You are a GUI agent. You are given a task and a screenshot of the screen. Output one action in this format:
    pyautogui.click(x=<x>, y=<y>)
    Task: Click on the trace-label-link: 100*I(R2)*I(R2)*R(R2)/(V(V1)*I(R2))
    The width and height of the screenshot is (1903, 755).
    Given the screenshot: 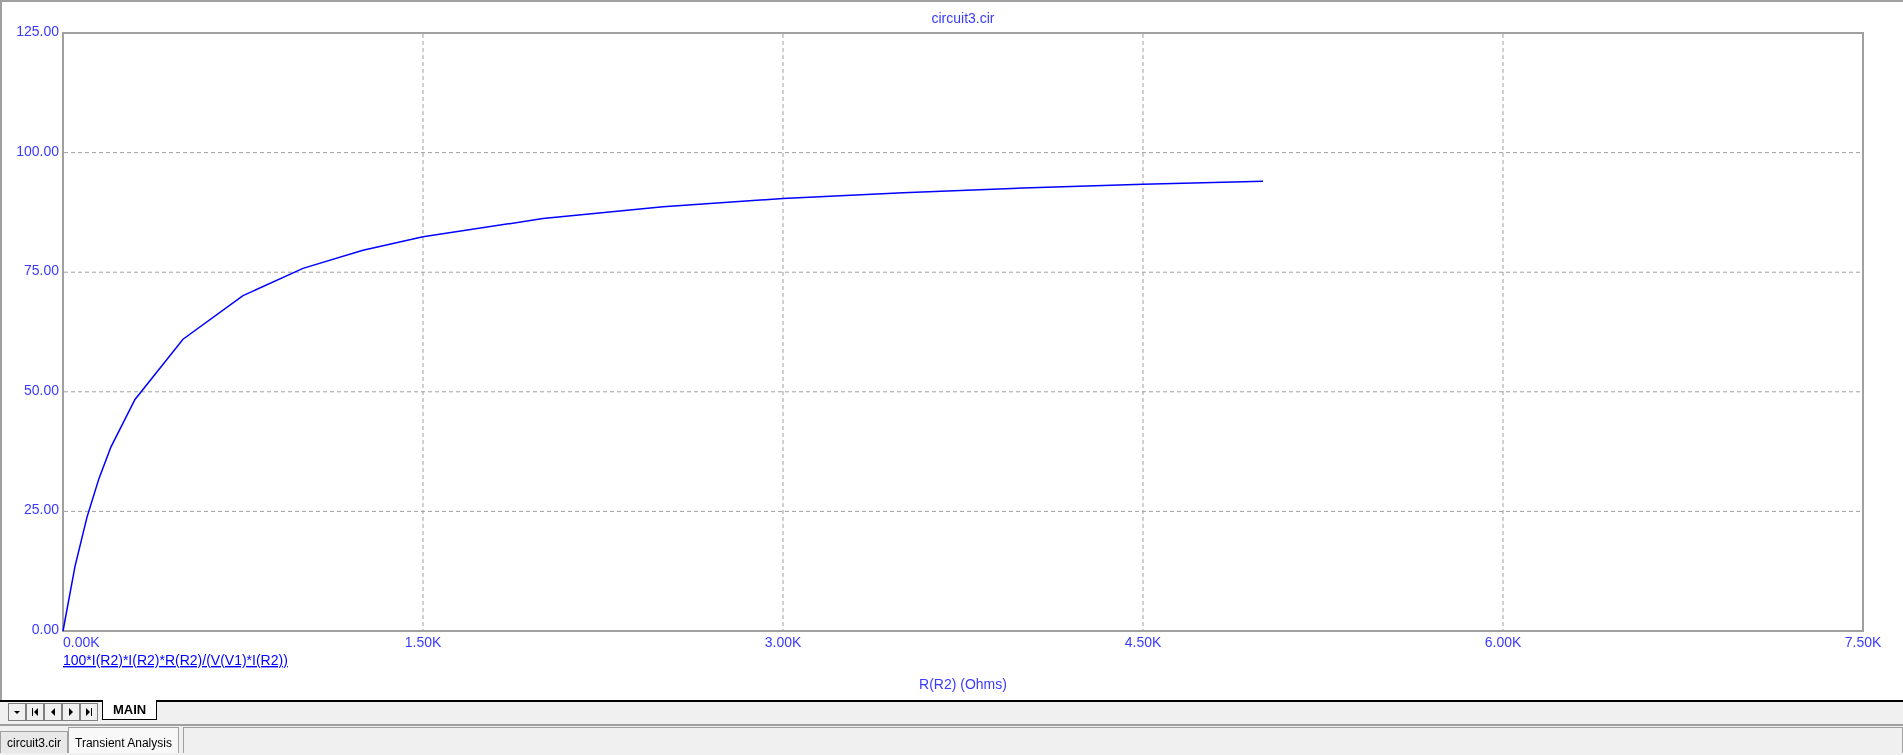 What is the action you would take?
    pyautogui.click(x=175, y=660)
    